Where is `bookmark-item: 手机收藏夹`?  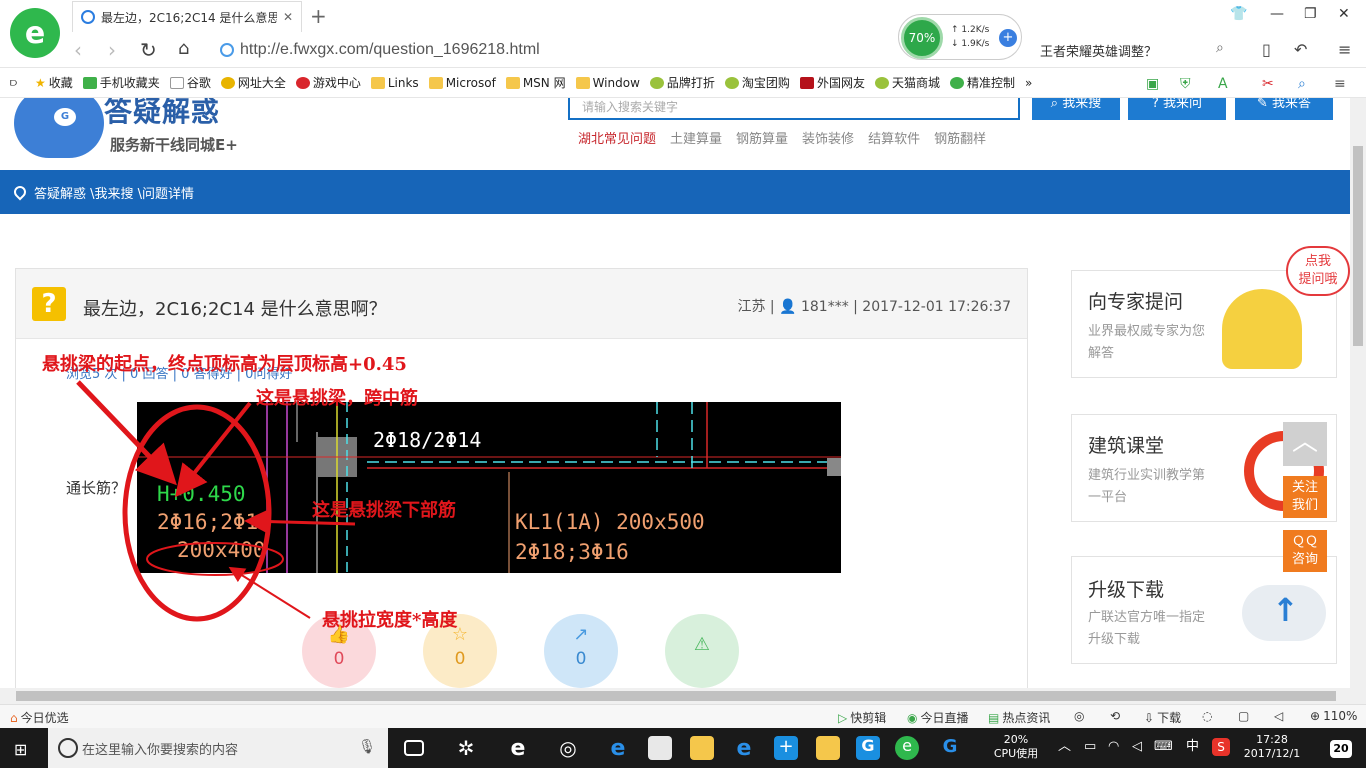 bookmark-item: 手机收藏夹 is located at coordinates (121, 82).